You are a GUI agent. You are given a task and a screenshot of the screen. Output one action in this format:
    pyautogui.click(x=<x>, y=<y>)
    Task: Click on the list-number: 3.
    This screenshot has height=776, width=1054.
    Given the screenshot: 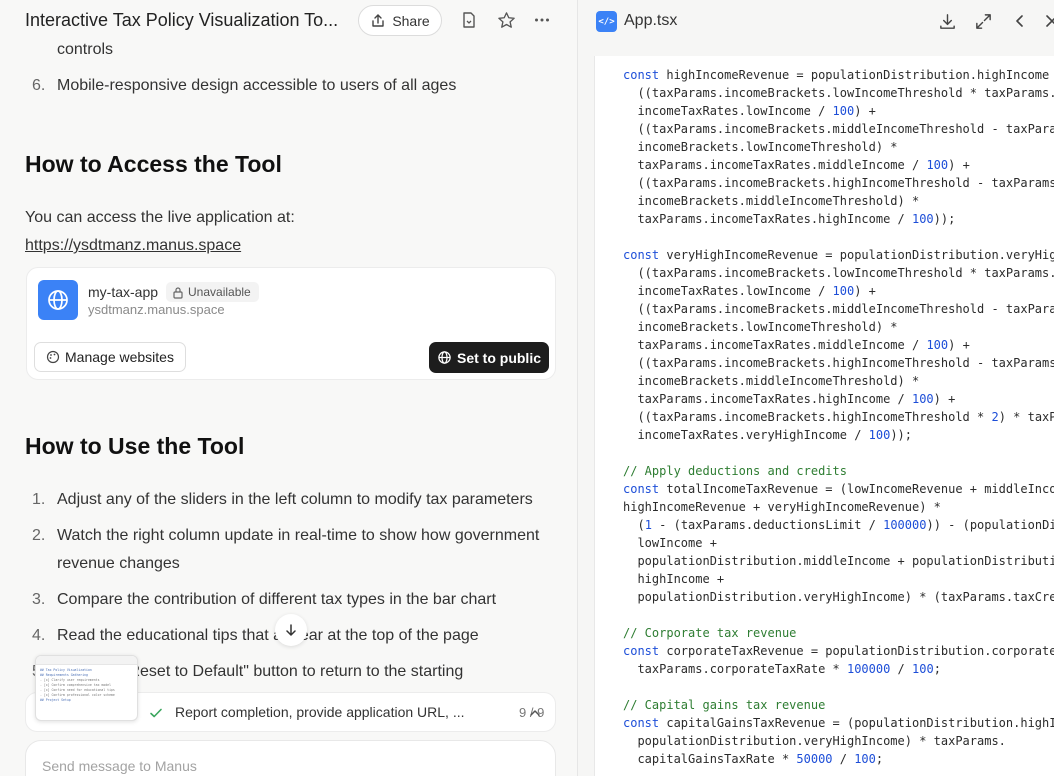 What is the action you would take?
    pyautogui.click(x=39, y=599)
    